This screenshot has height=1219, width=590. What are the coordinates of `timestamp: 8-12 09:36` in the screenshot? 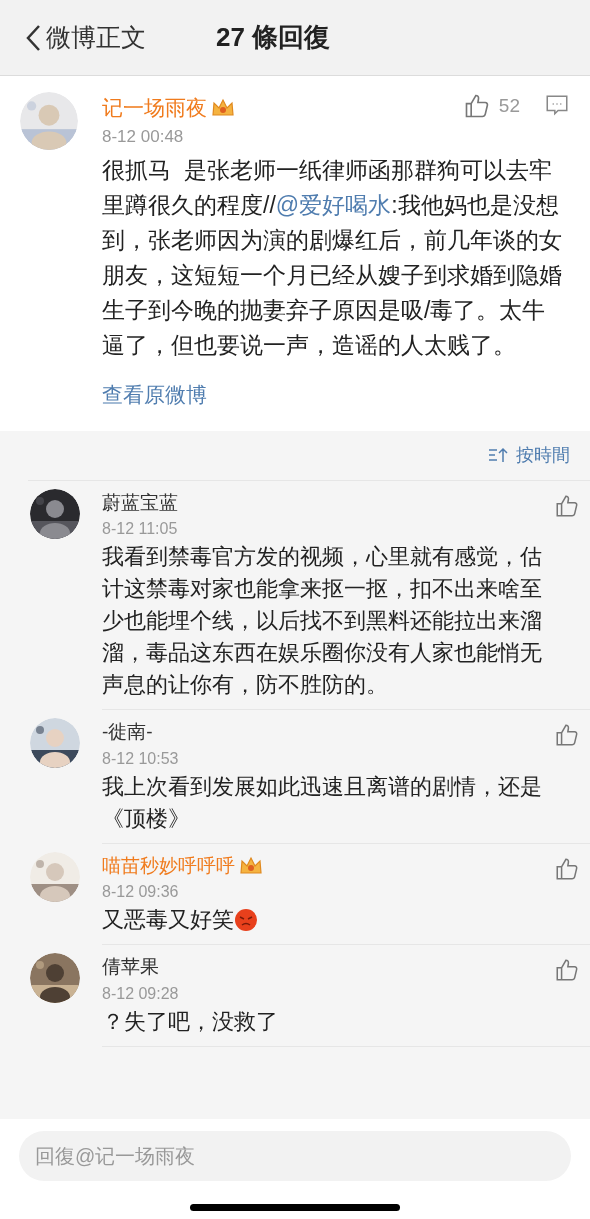 It's located at (141, 892).